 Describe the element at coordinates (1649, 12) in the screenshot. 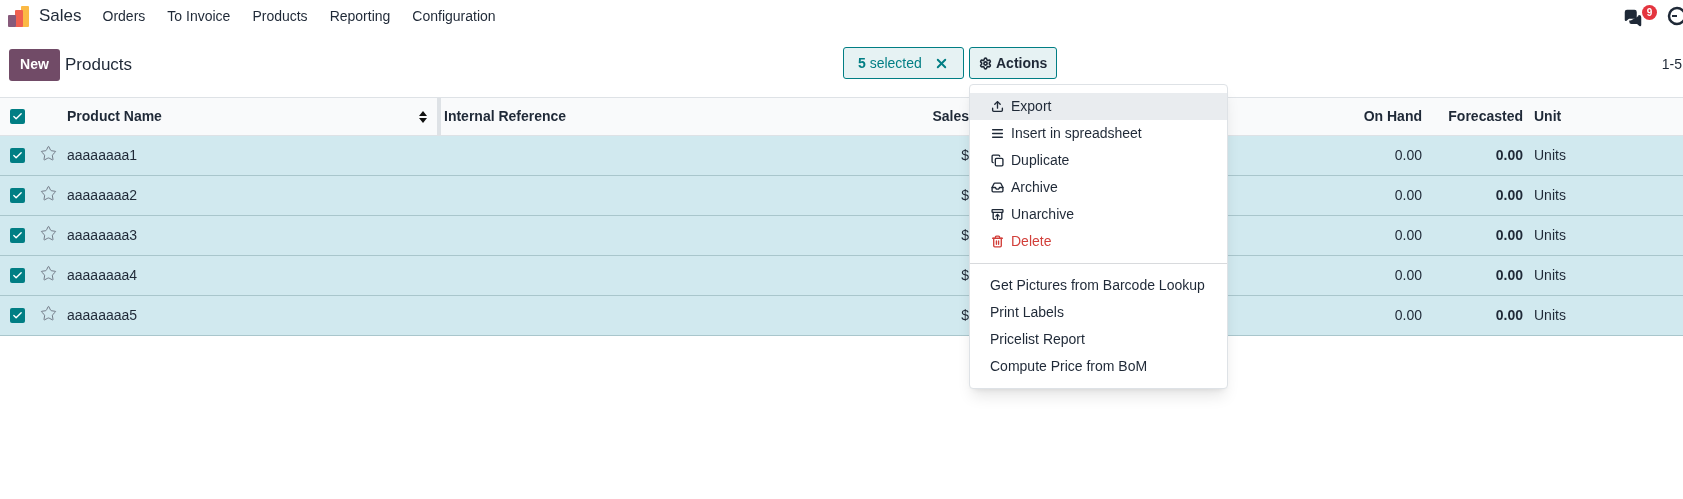

I see `notification-badge: 9` at that location.